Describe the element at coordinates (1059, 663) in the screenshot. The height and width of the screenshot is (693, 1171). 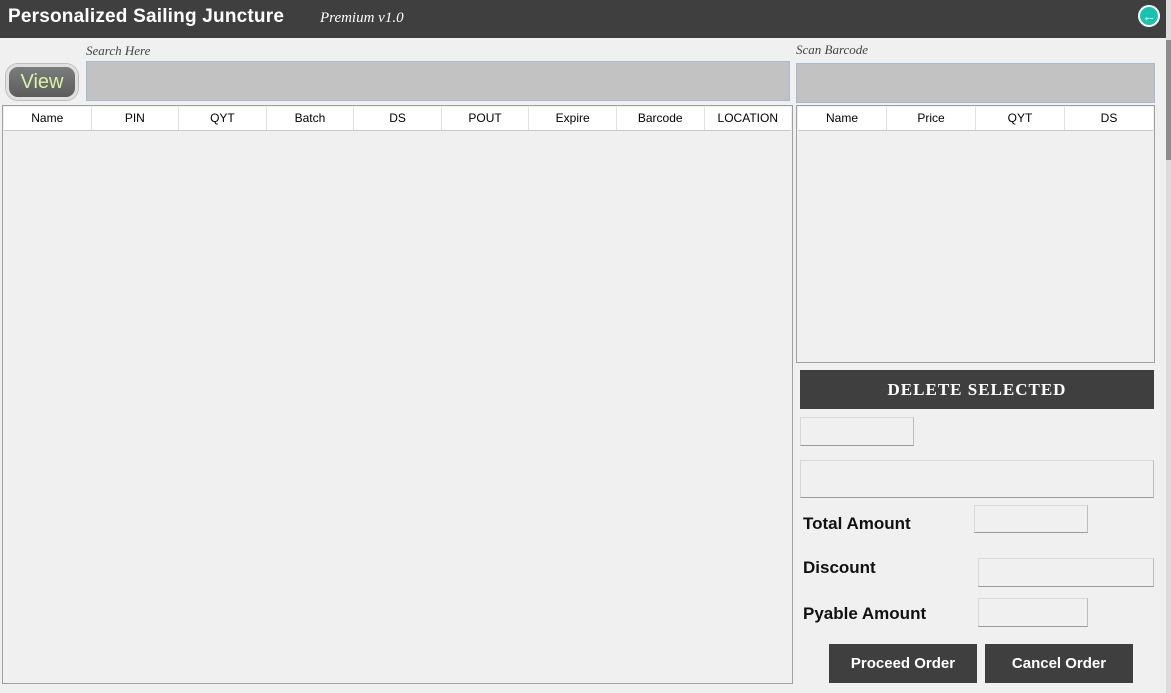
I see `cancel-order-button: Cancel Order` at that location.